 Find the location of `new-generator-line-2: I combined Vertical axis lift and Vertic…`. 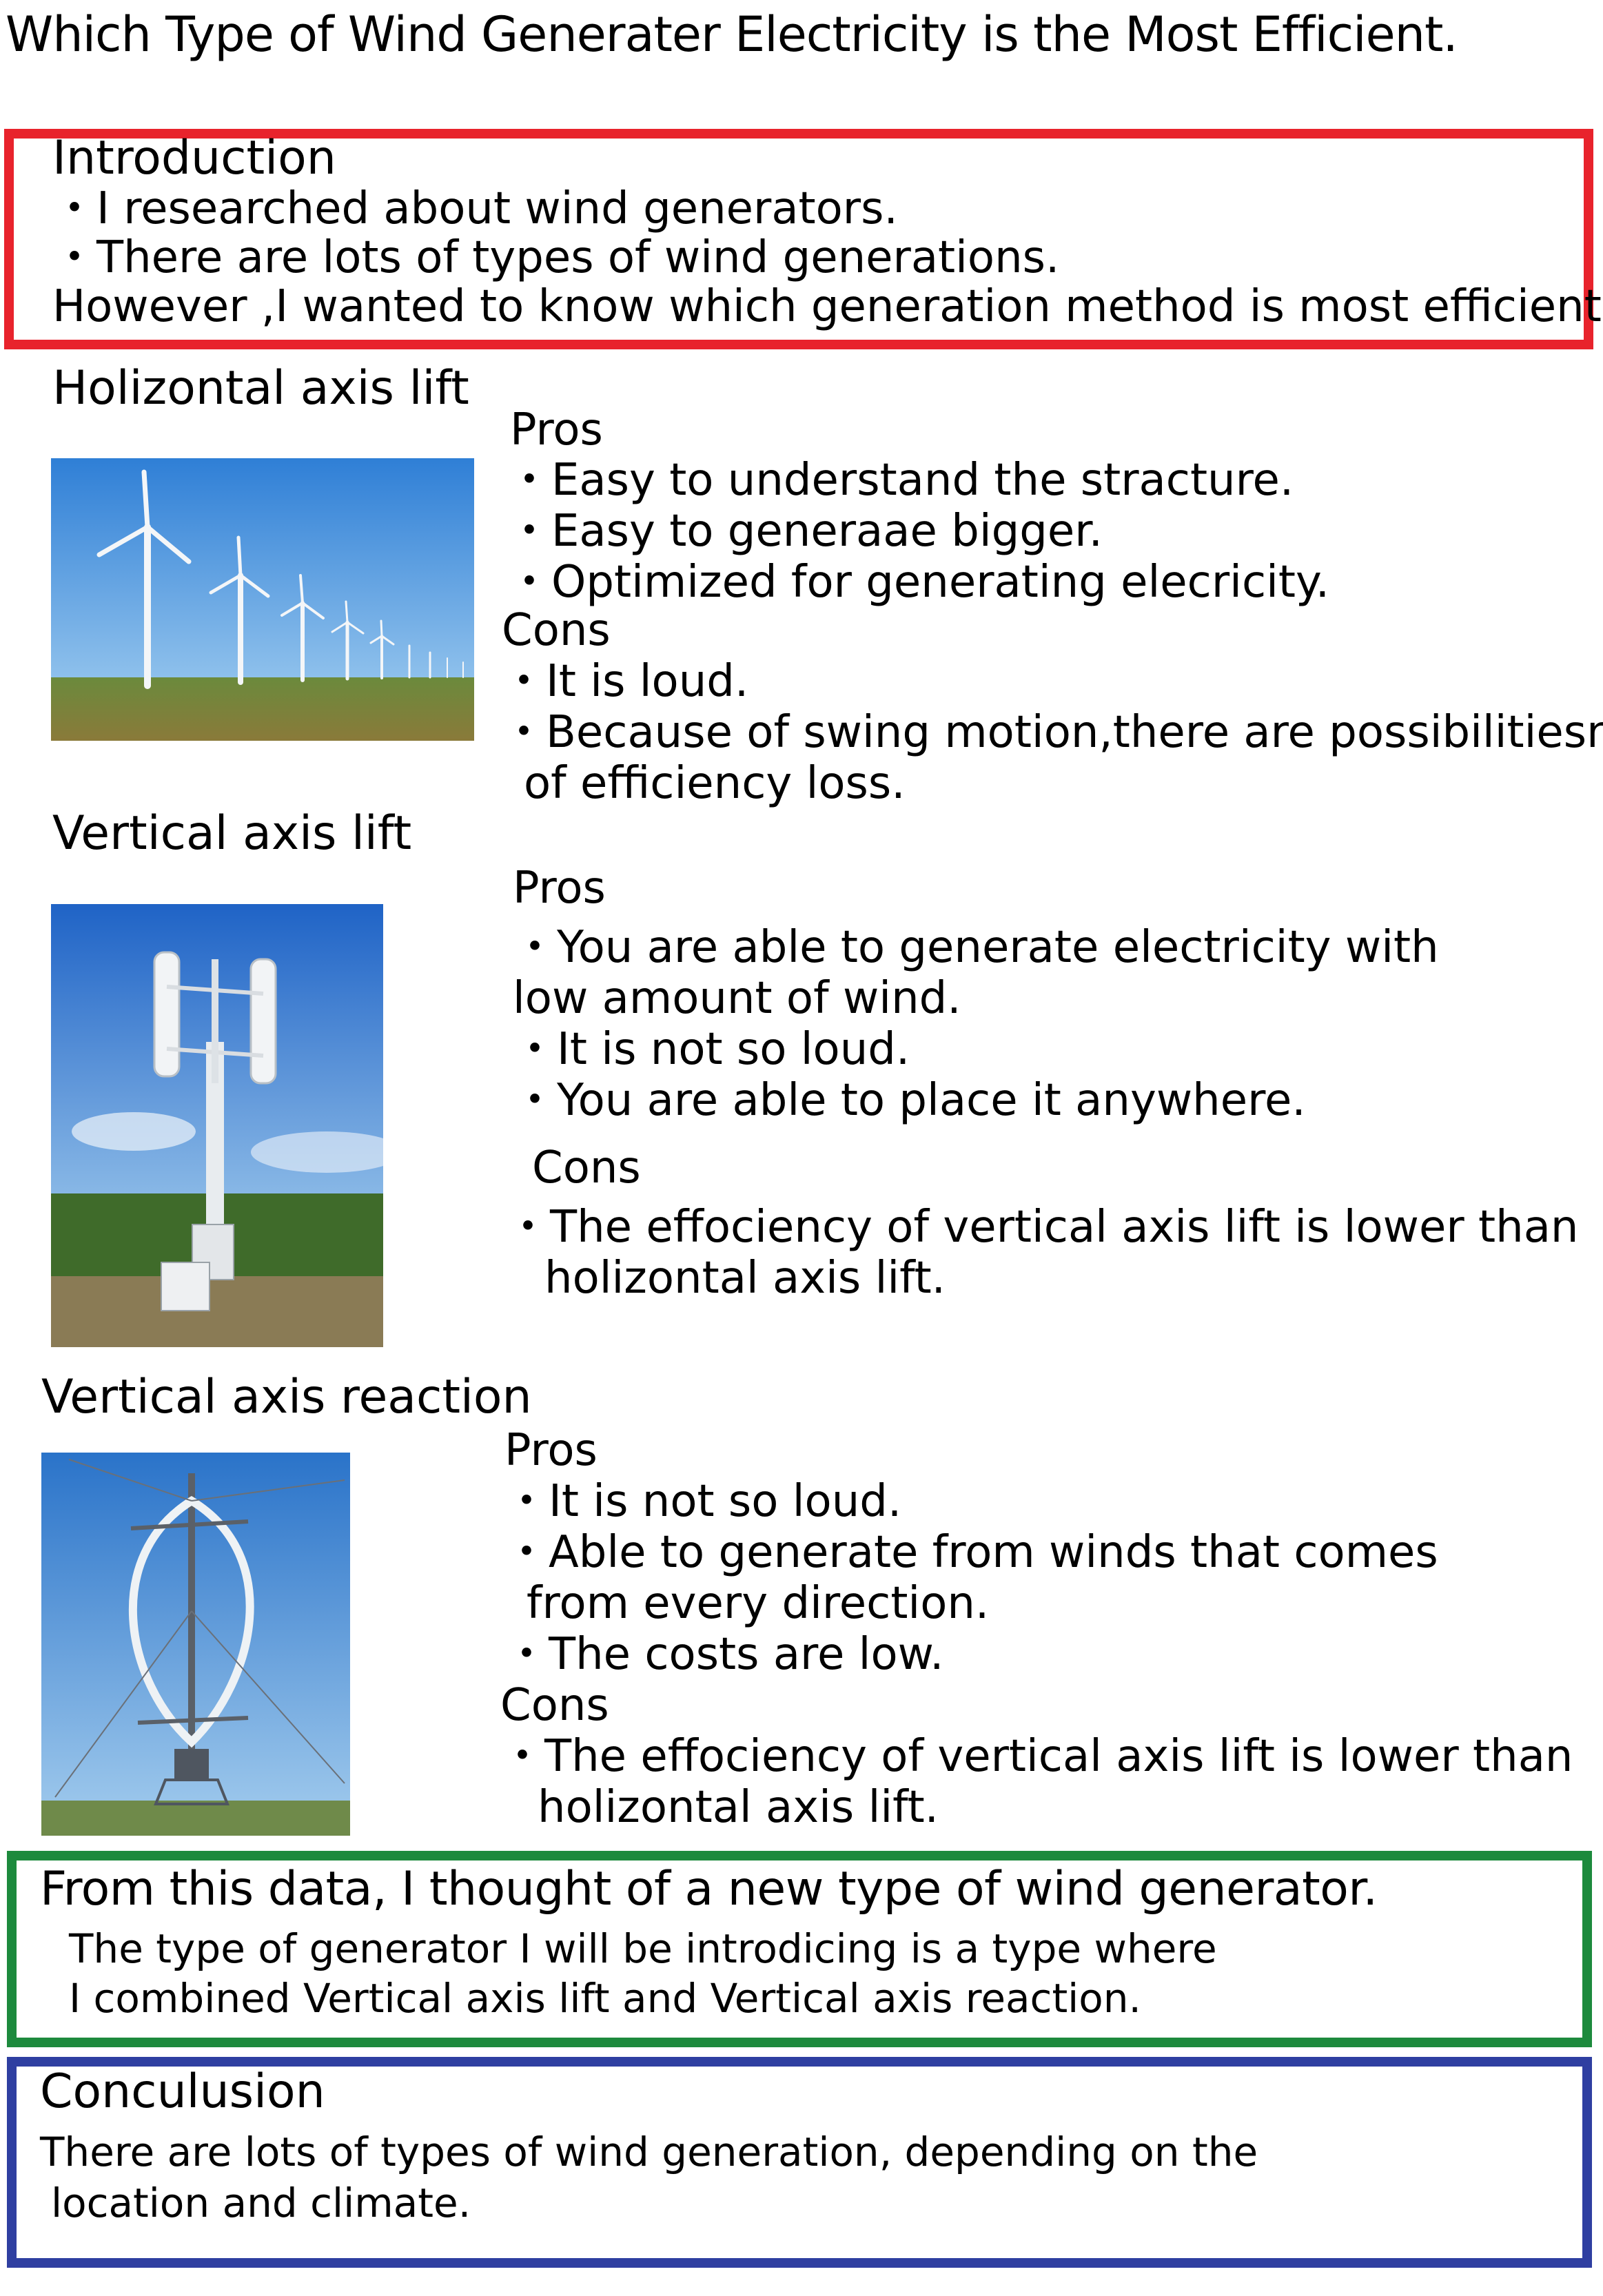

new-generator-line-2: I combined Vertical axis lift and Vertic… is located at coordinates (605, 1998).